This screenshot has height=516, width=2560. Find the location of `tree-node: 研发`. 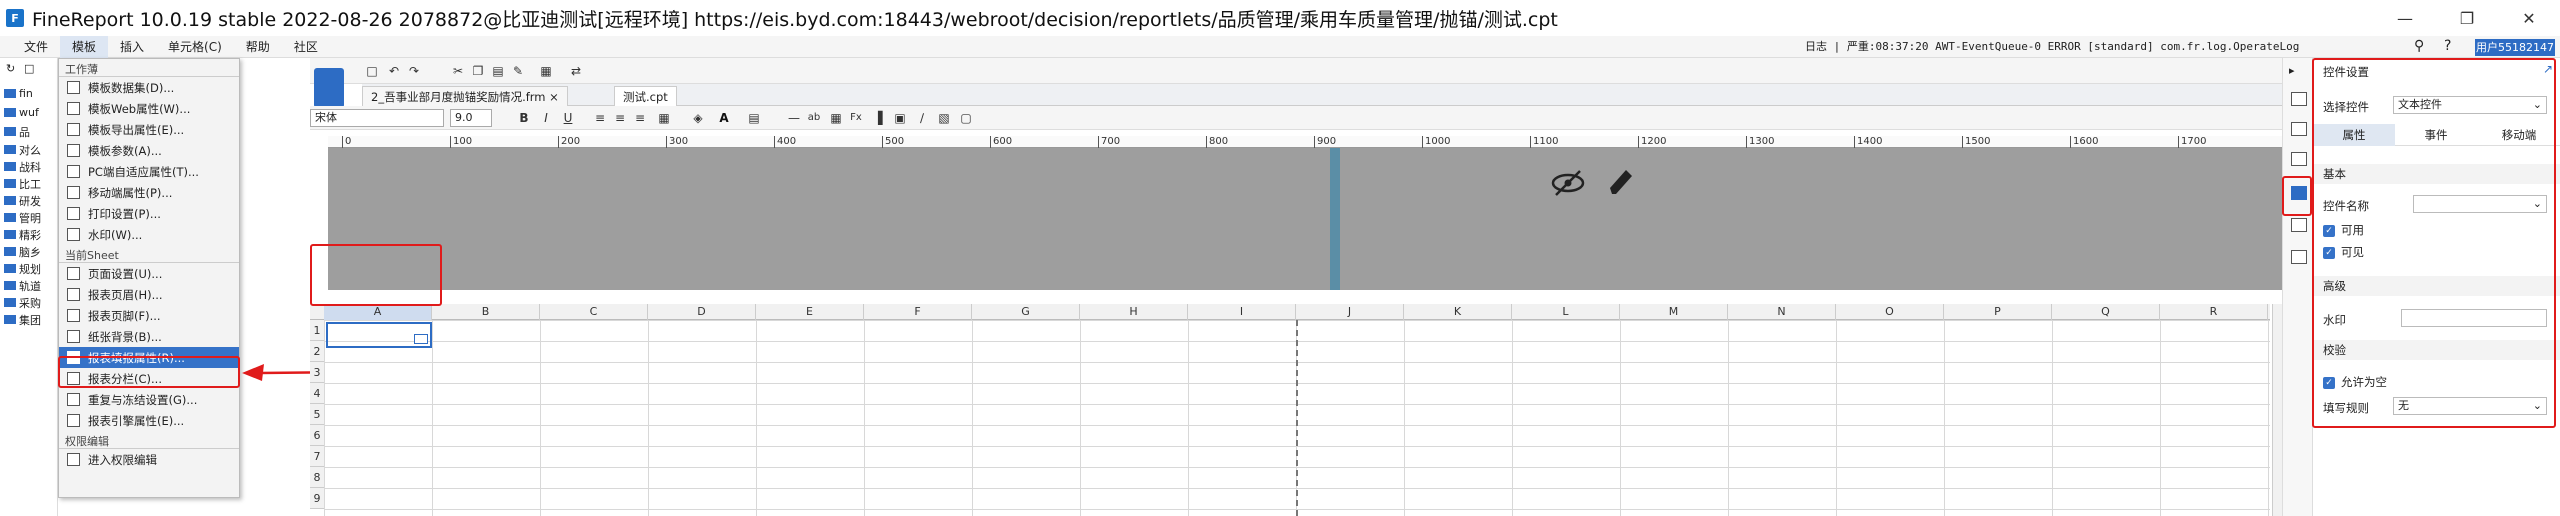

tree-node: 研发 is located at coordinates (31, 200).